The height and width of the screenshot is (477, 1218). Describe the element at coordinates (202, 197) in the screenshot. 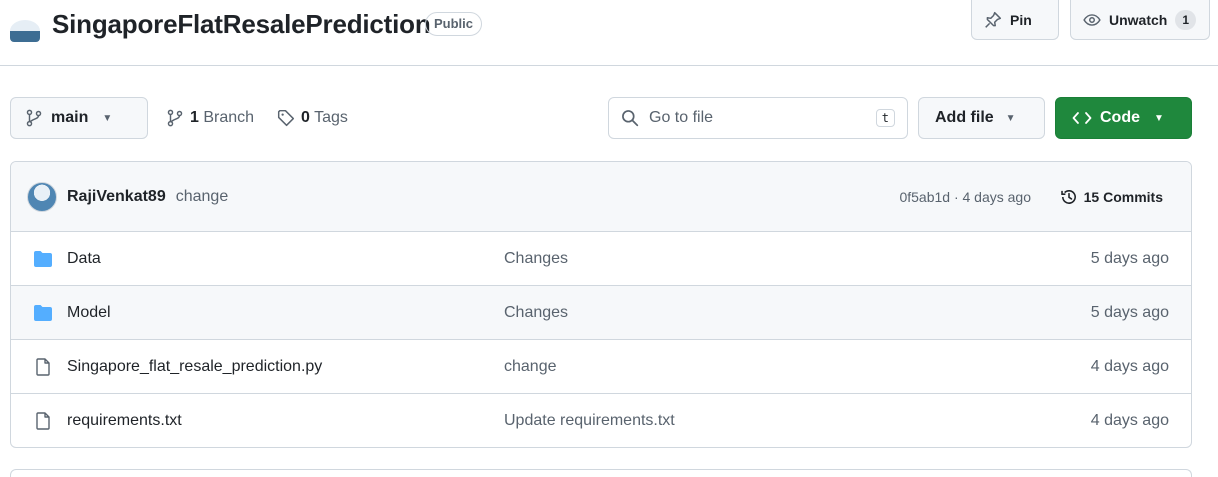

I see `commit-message: change` at that location.